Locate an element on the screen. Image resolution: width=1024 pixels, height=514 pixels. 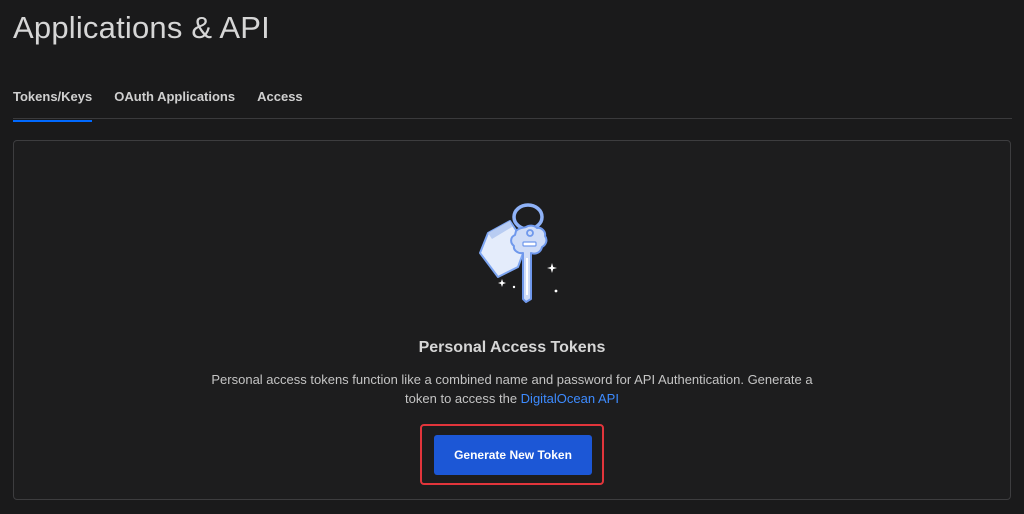
card-heading: Personal Access Tokens is located at coordinates (512, 347).